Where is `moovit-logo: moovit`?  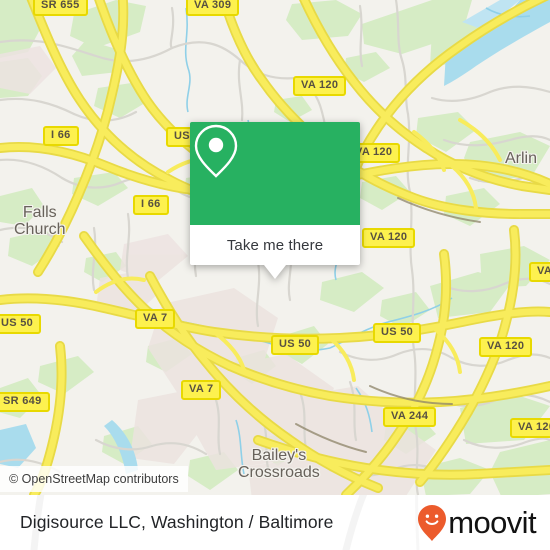 moovit-logo: moovit is located at coordinates (477, 523).